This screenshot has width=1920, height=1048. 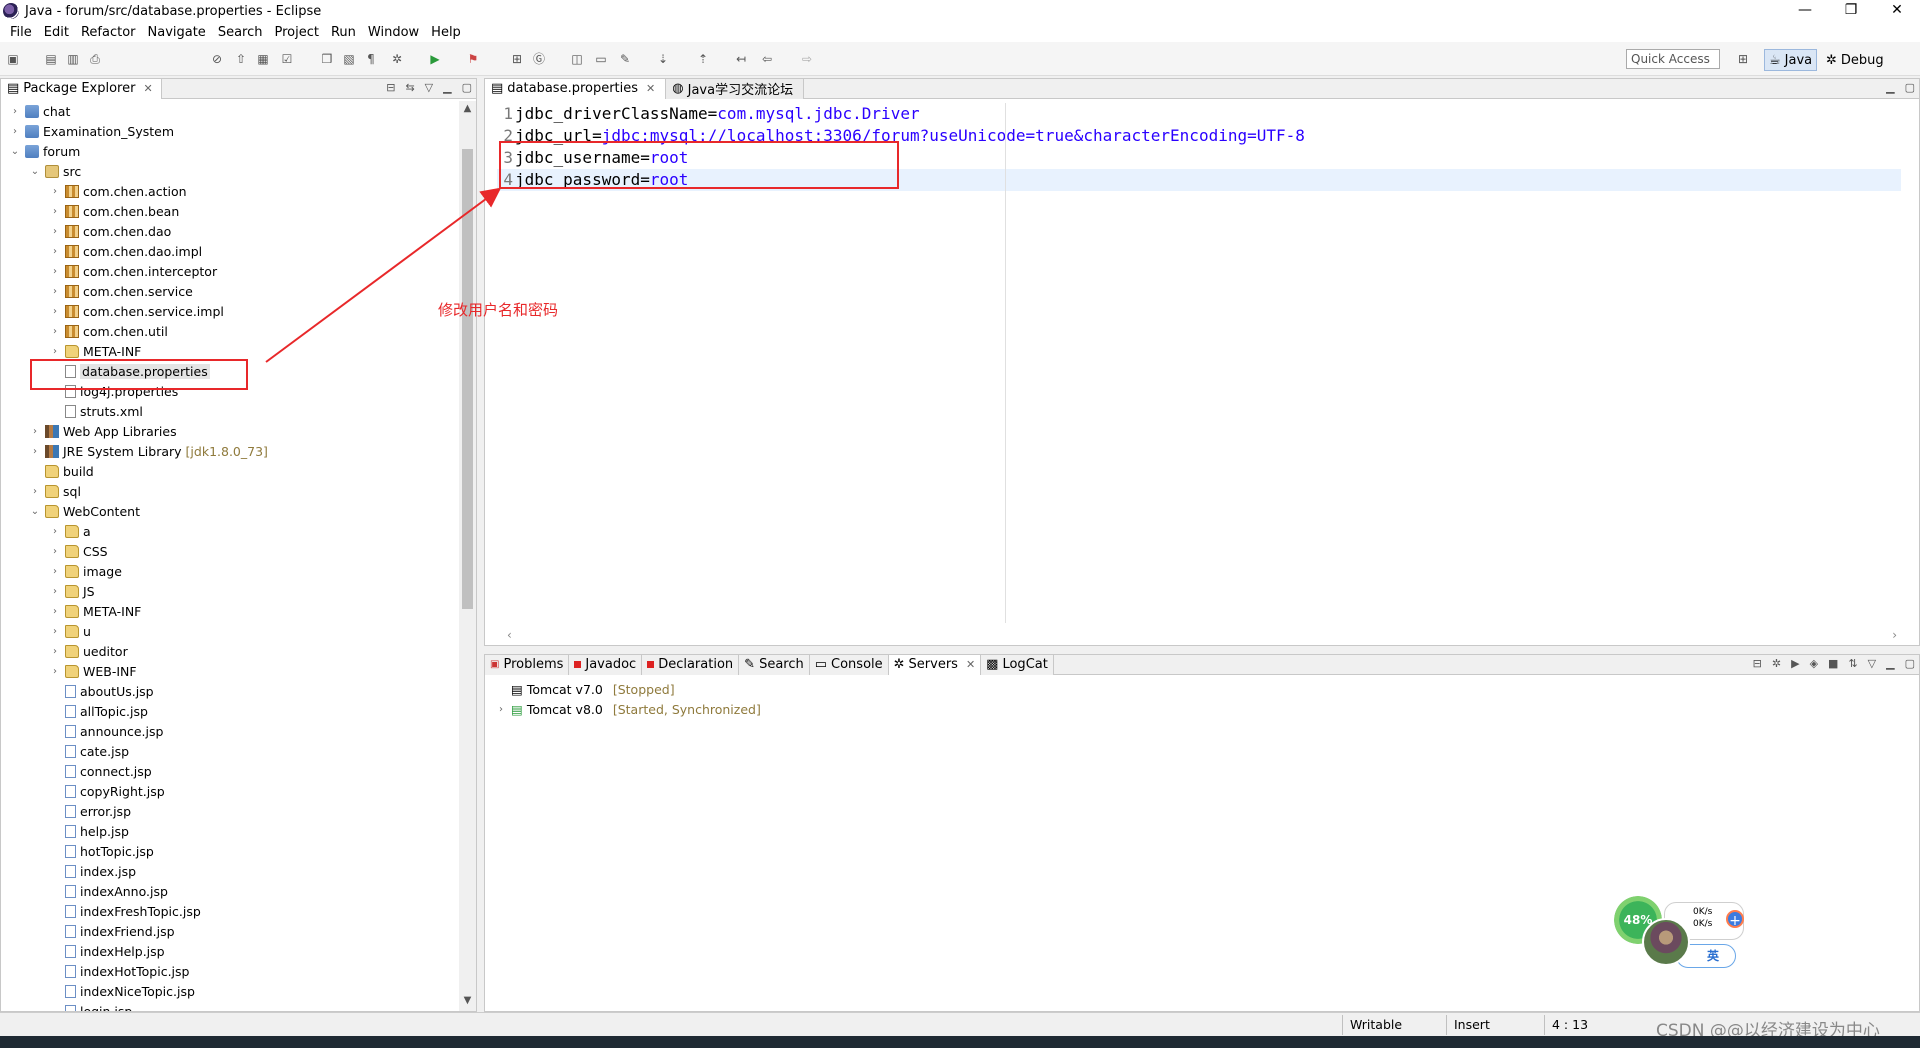 What do you see at coordinates (125, 911) in the screenshot?
I see `tree-item: indexFreshTopic.jsp` at bounding box center [125, 911].